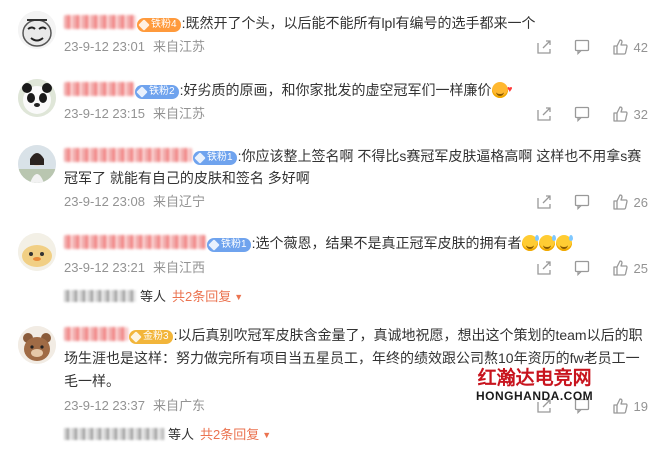 This screenshot has width=660, height=449. Describe the element at coordinates (640, 114) in the screenshot. I see `like-count: 32` at that location.